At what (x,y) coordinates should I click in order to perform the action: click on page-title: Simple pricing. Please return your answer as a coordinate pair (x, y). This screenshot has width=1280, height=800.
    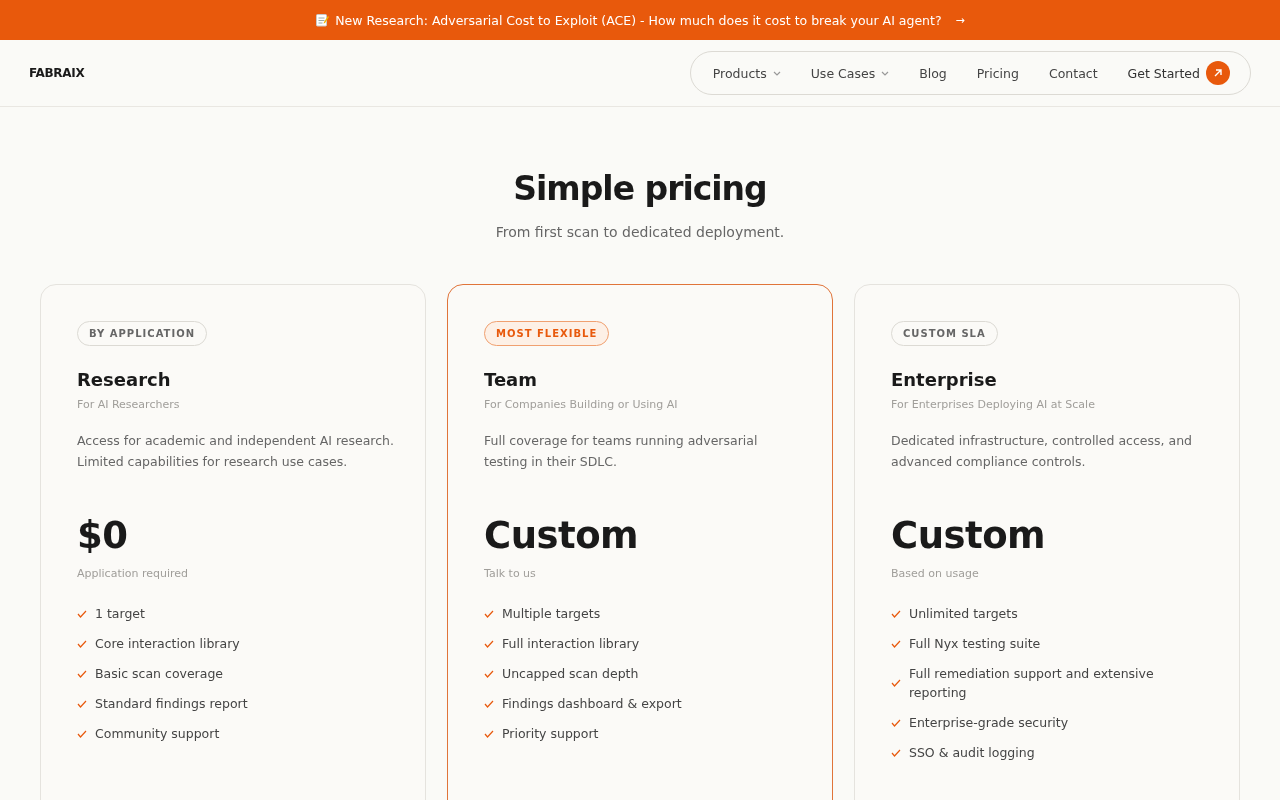
    Looking at the image, I should click on (640, 188).